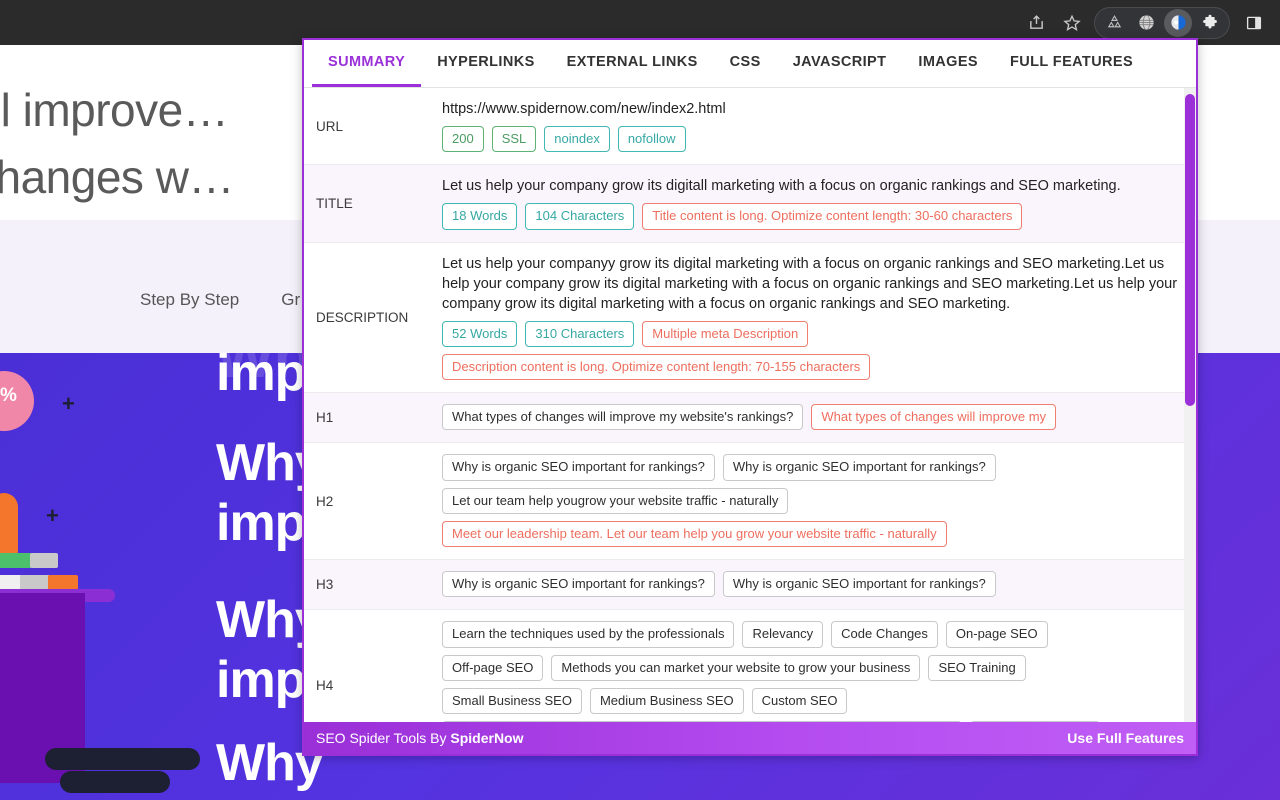  I want to click on url-chips: 200 SSL noindex nofollow, so click(813, 139).